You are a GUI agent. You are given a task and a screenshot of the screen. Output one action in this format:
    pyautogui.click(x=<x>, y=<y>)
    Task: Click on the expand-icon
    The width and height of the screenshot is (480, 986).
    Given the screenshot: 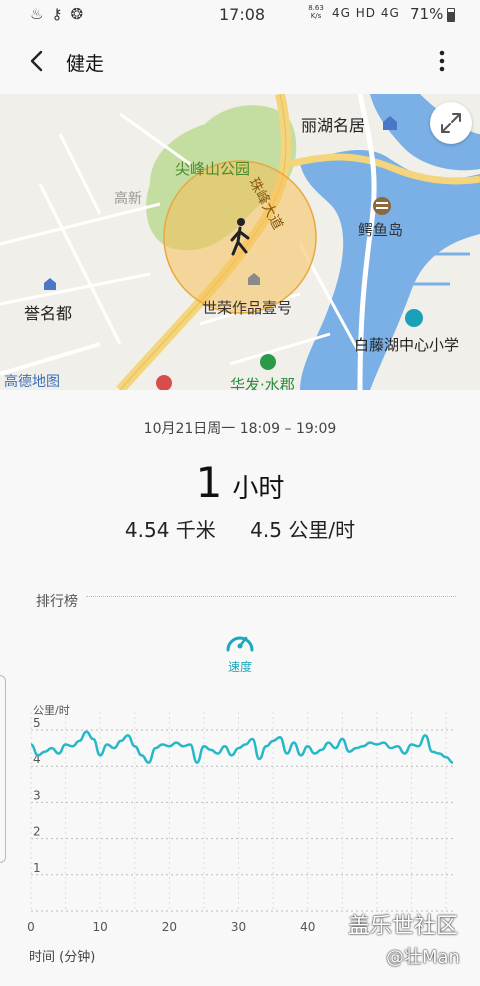 What is the action you would take?
    pyautogui.click(x=451, y=123)
    